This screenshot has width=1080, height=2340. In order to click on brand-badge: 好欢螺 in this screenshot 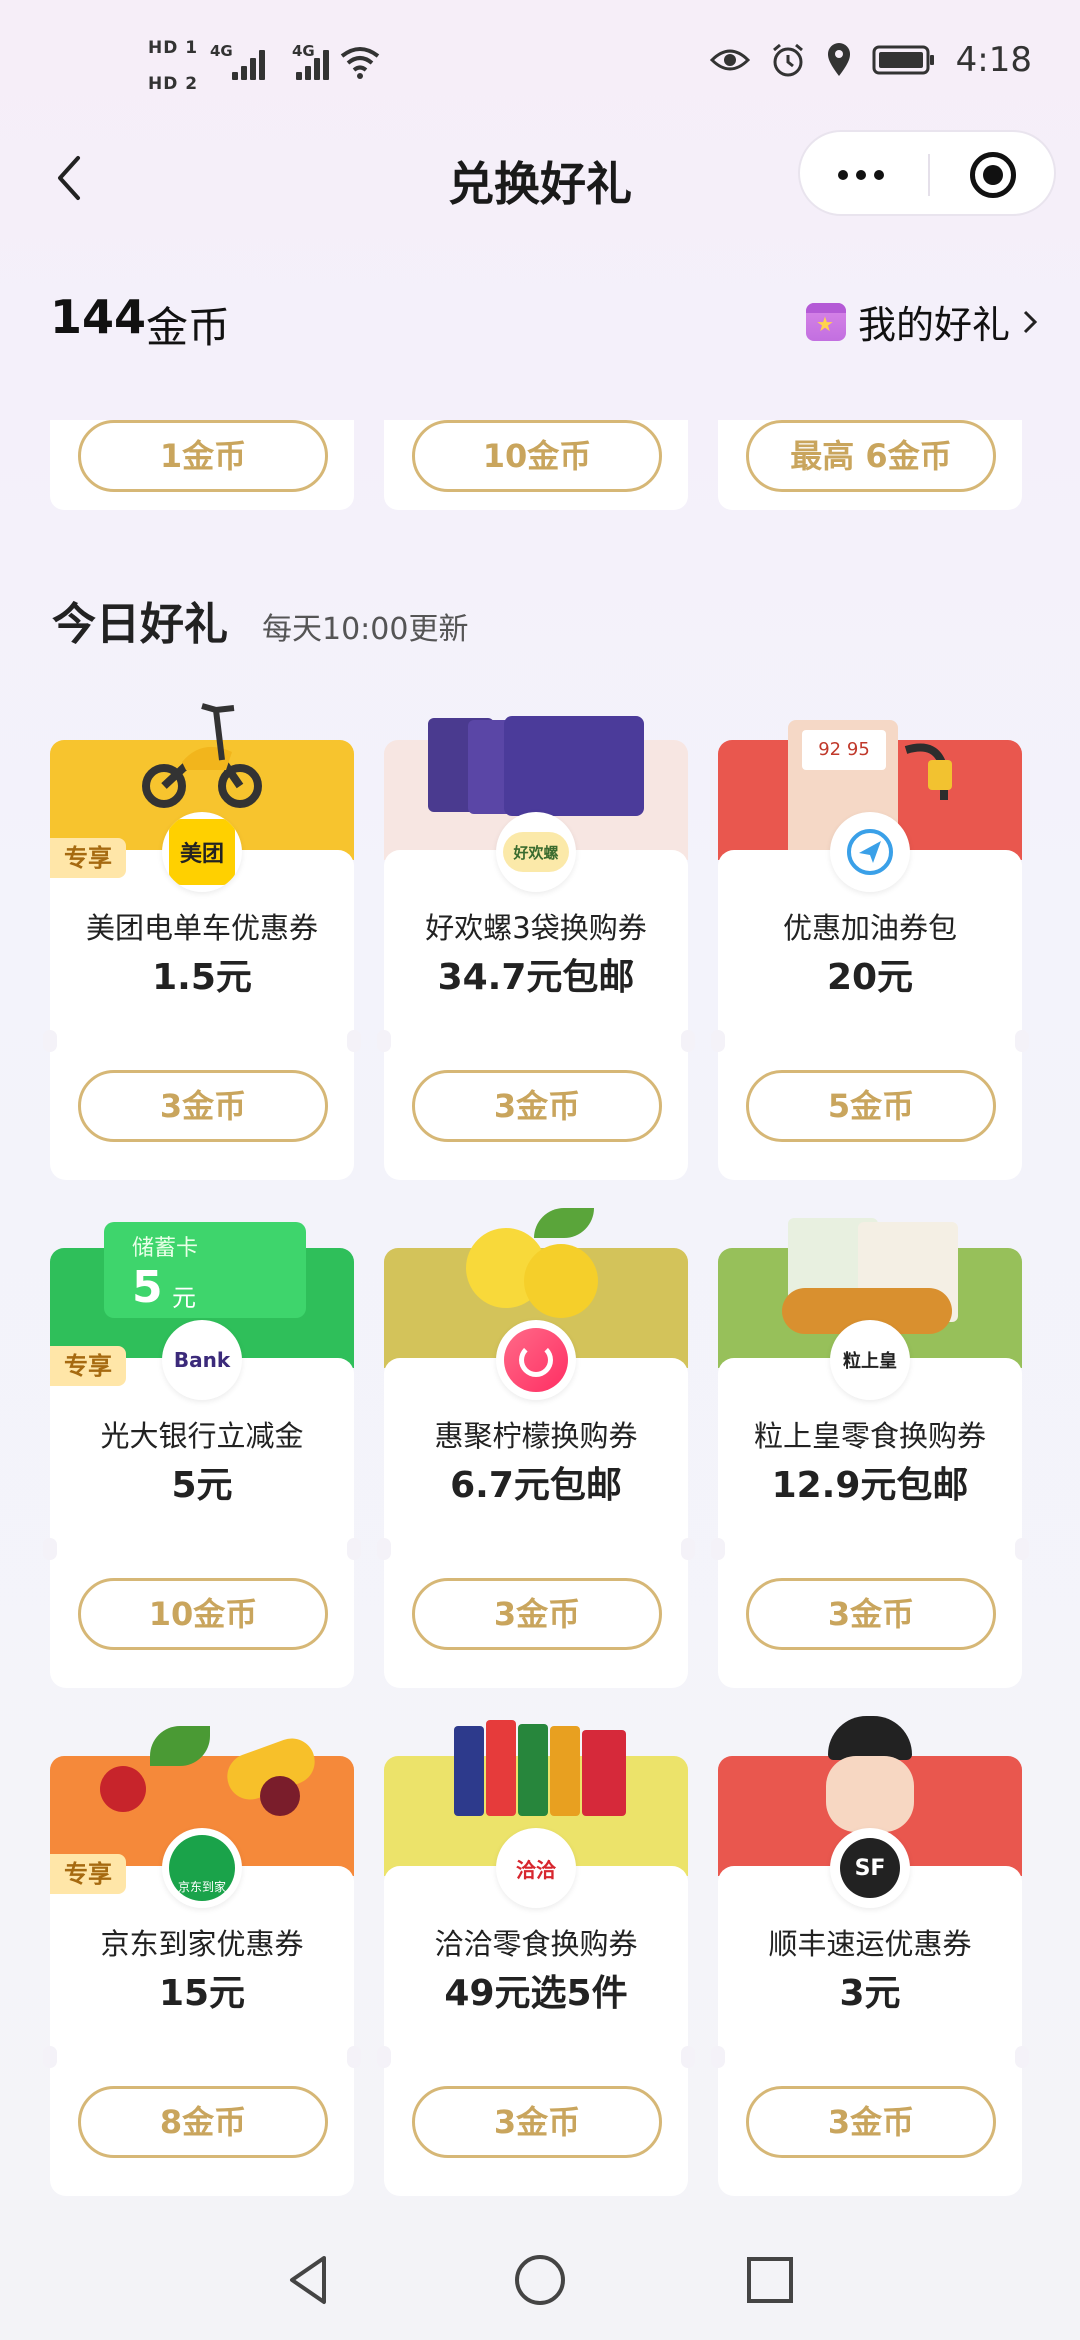, I will do `click(536, 852)`.